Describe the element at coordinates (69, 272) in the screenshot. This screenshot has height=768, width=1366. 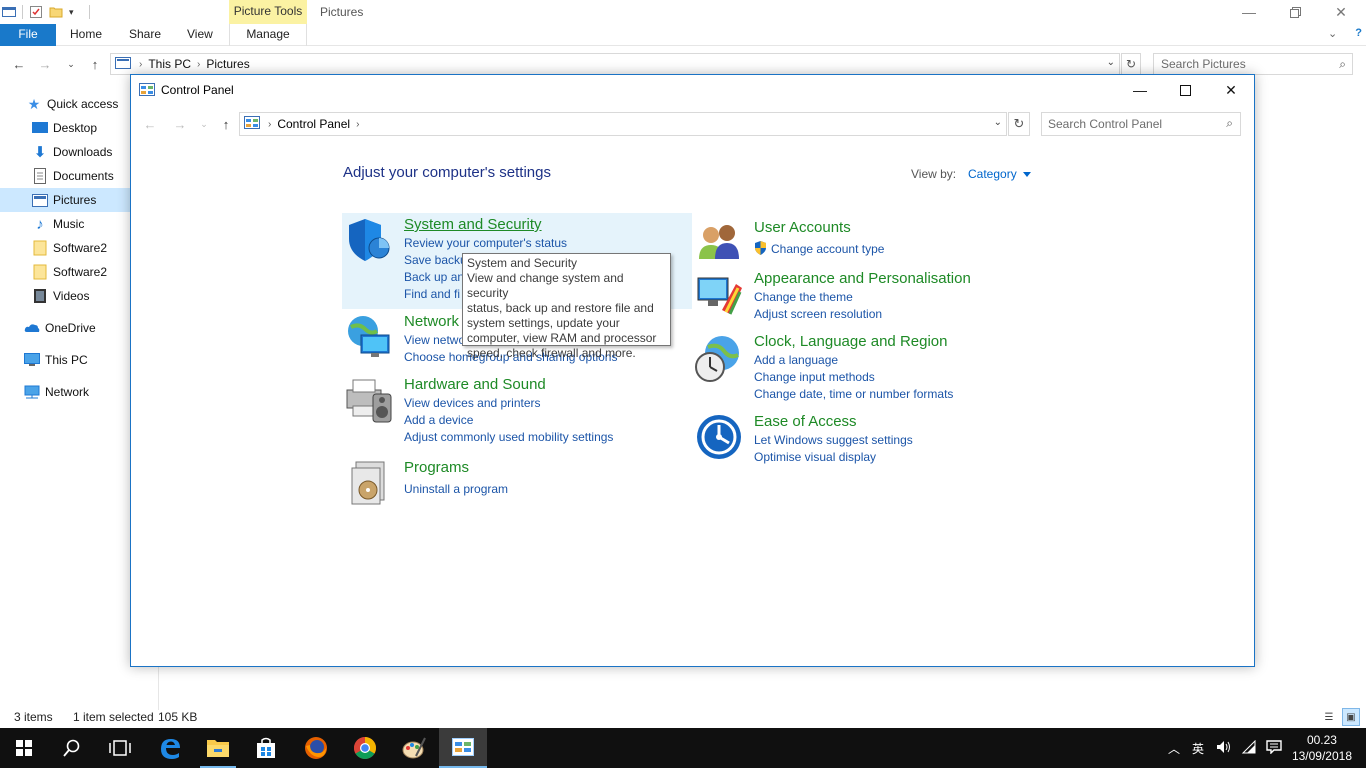
I see `nav-software2-2: Software2` at that location.